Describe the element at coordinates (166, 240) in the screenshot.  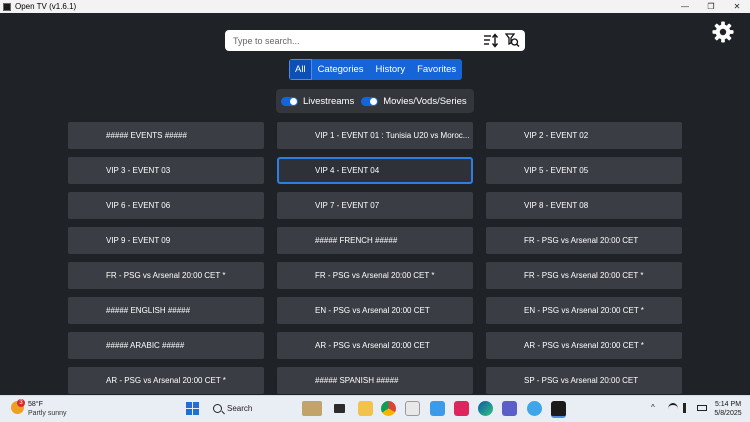
I see `channel-card: VIP 9 - EVENT 09` at that location.